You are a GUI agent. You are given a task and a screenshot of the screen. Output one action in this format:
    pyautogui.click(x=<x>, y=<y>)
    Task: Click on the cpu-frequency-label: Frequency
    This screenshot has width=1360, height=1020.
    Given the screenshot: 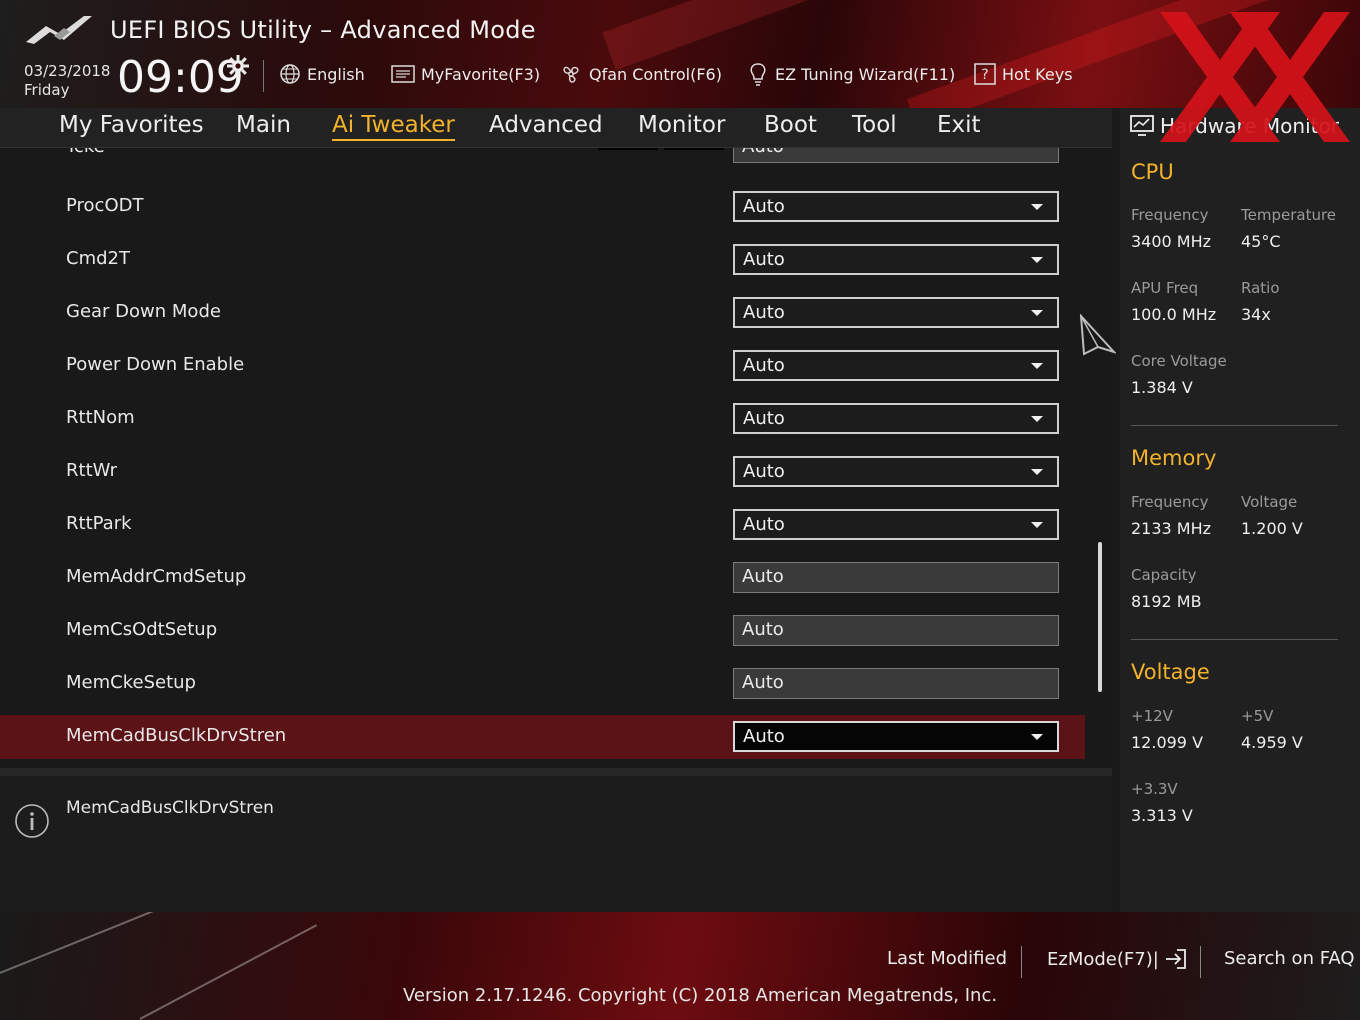 What is the action you would take?
    pyautogui.click(x=1170, y=215)
    